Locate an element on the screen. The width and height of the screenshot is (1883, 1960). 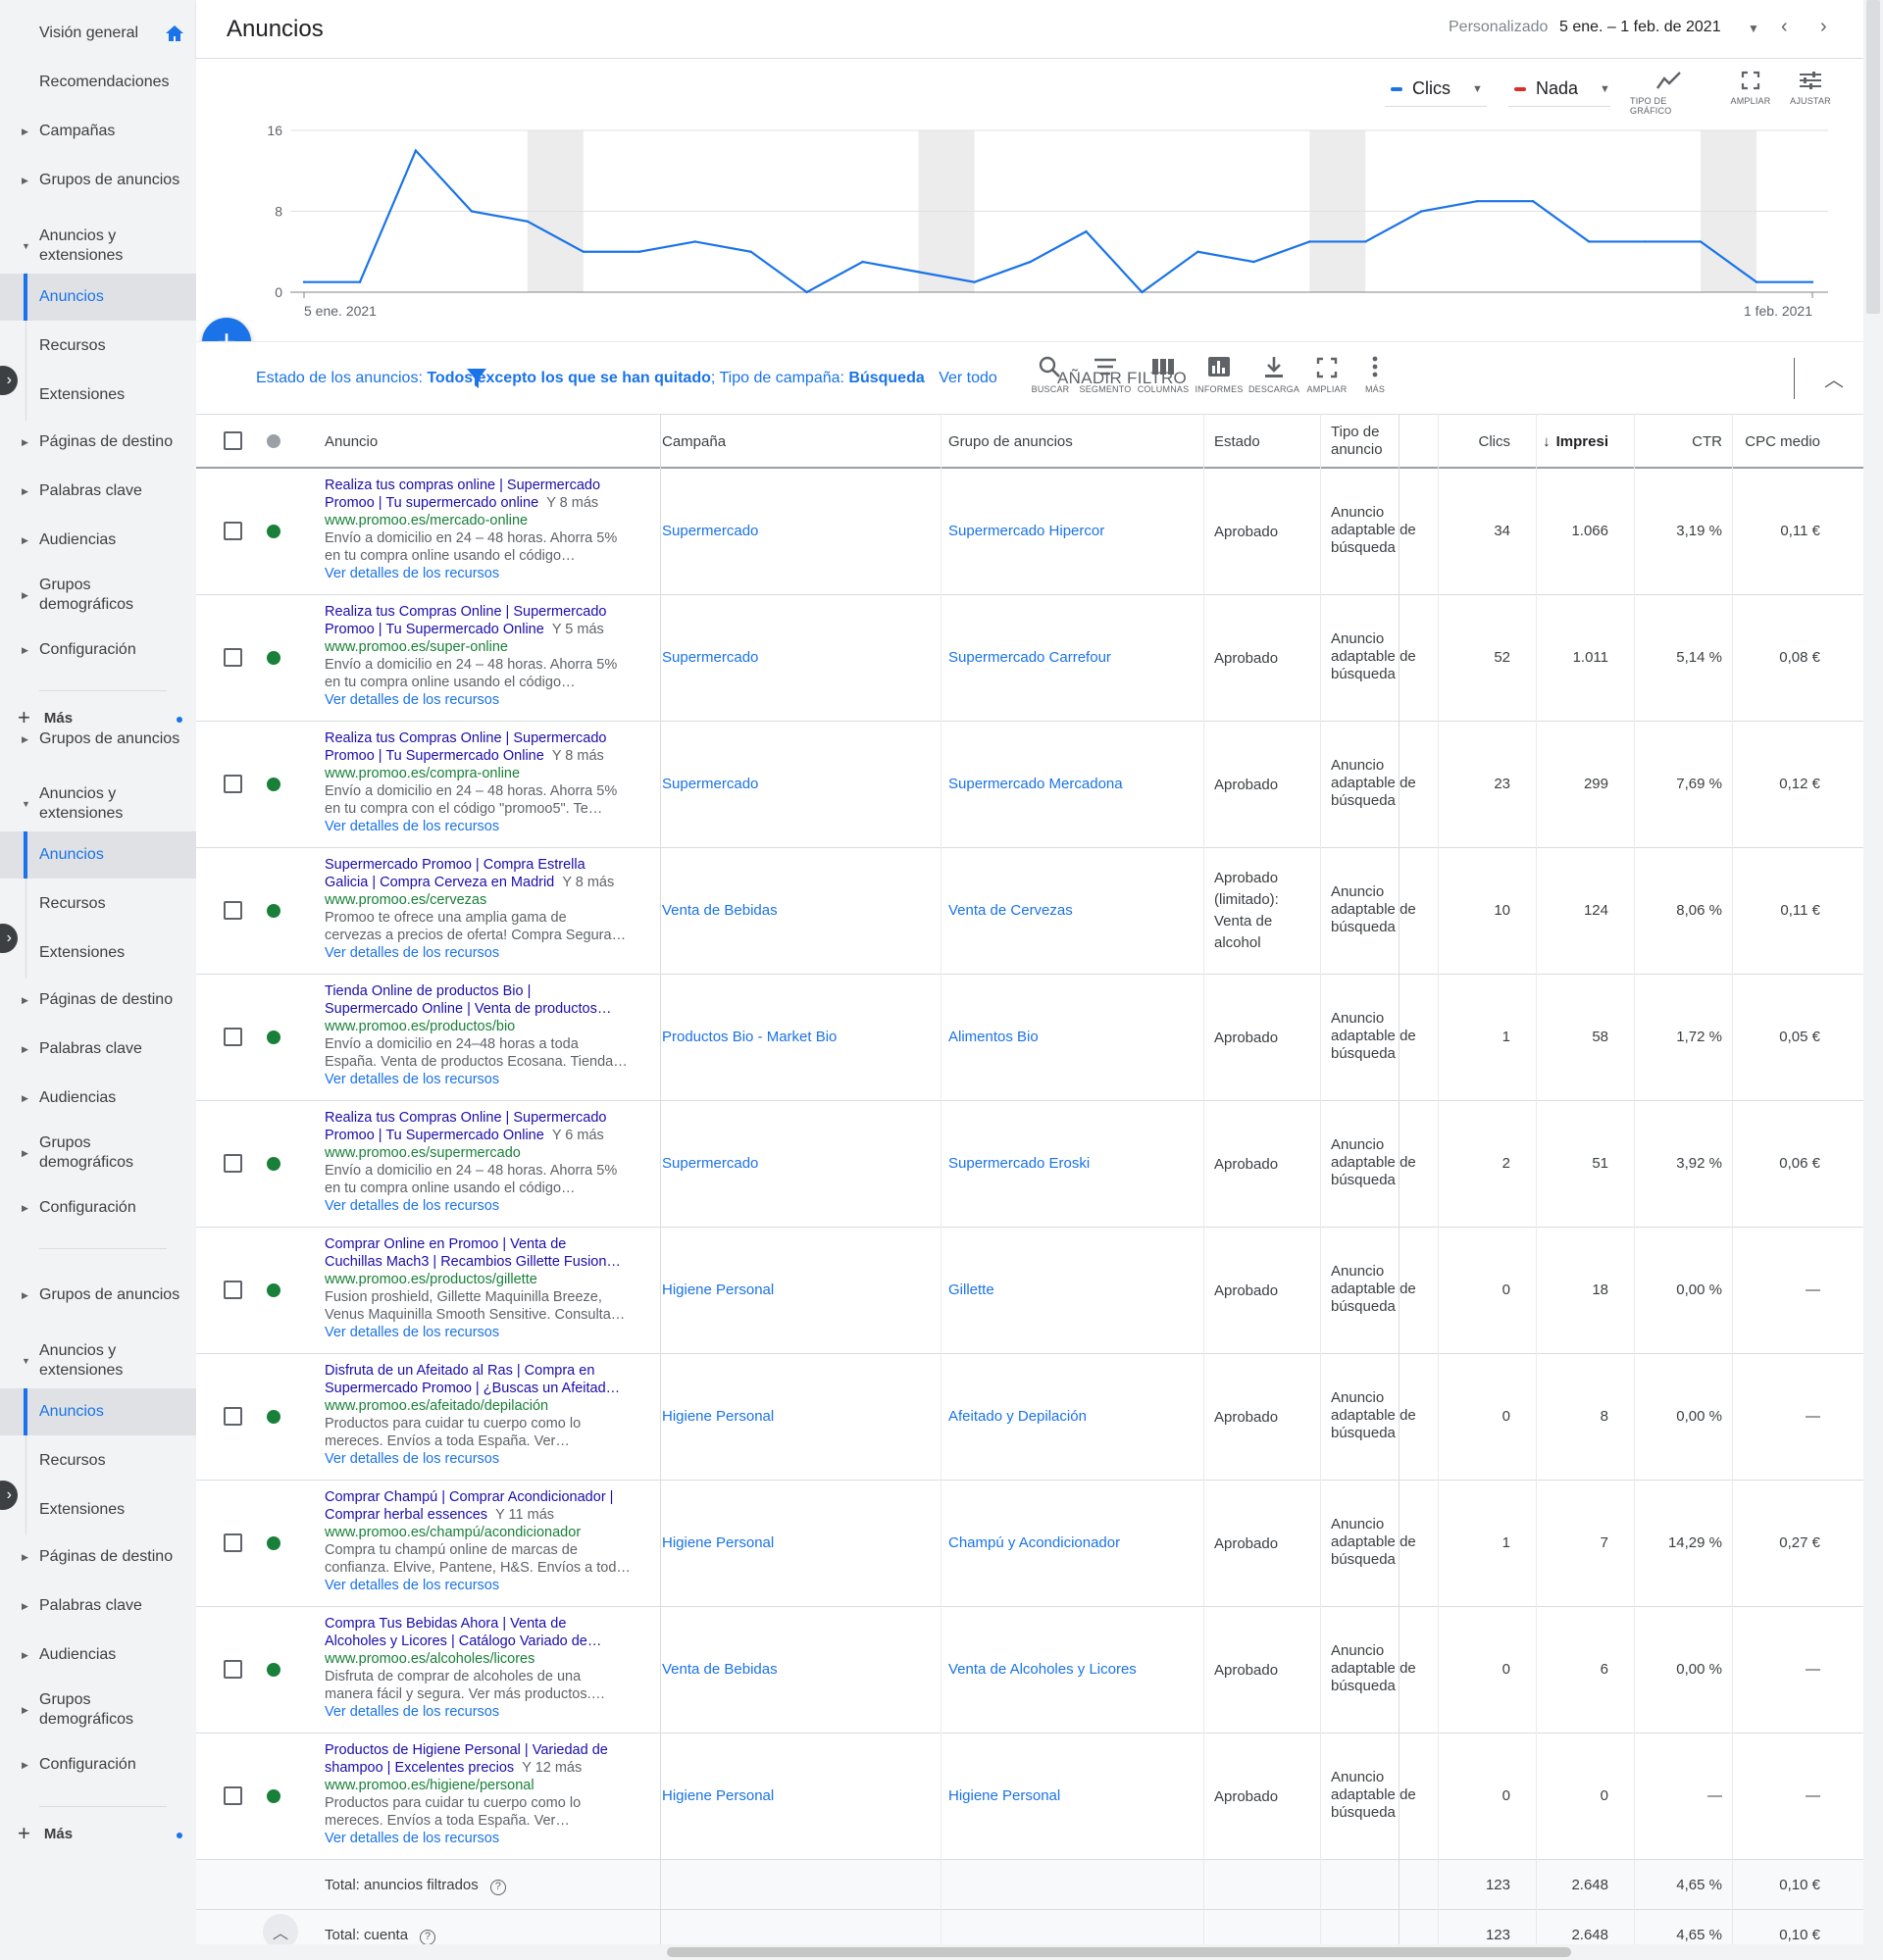
ad-headline-1: Comprar Online en Promoo | Venta de is located at coordinates (481, 1244).